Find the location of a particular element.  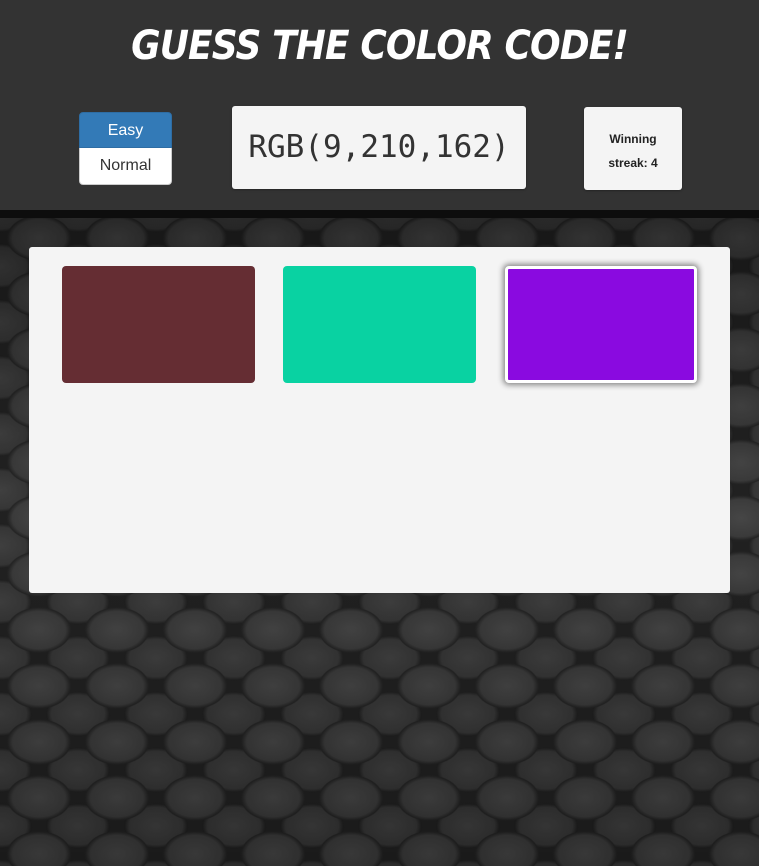

color-swatch-3-selected is located at coordinates (601, 324).